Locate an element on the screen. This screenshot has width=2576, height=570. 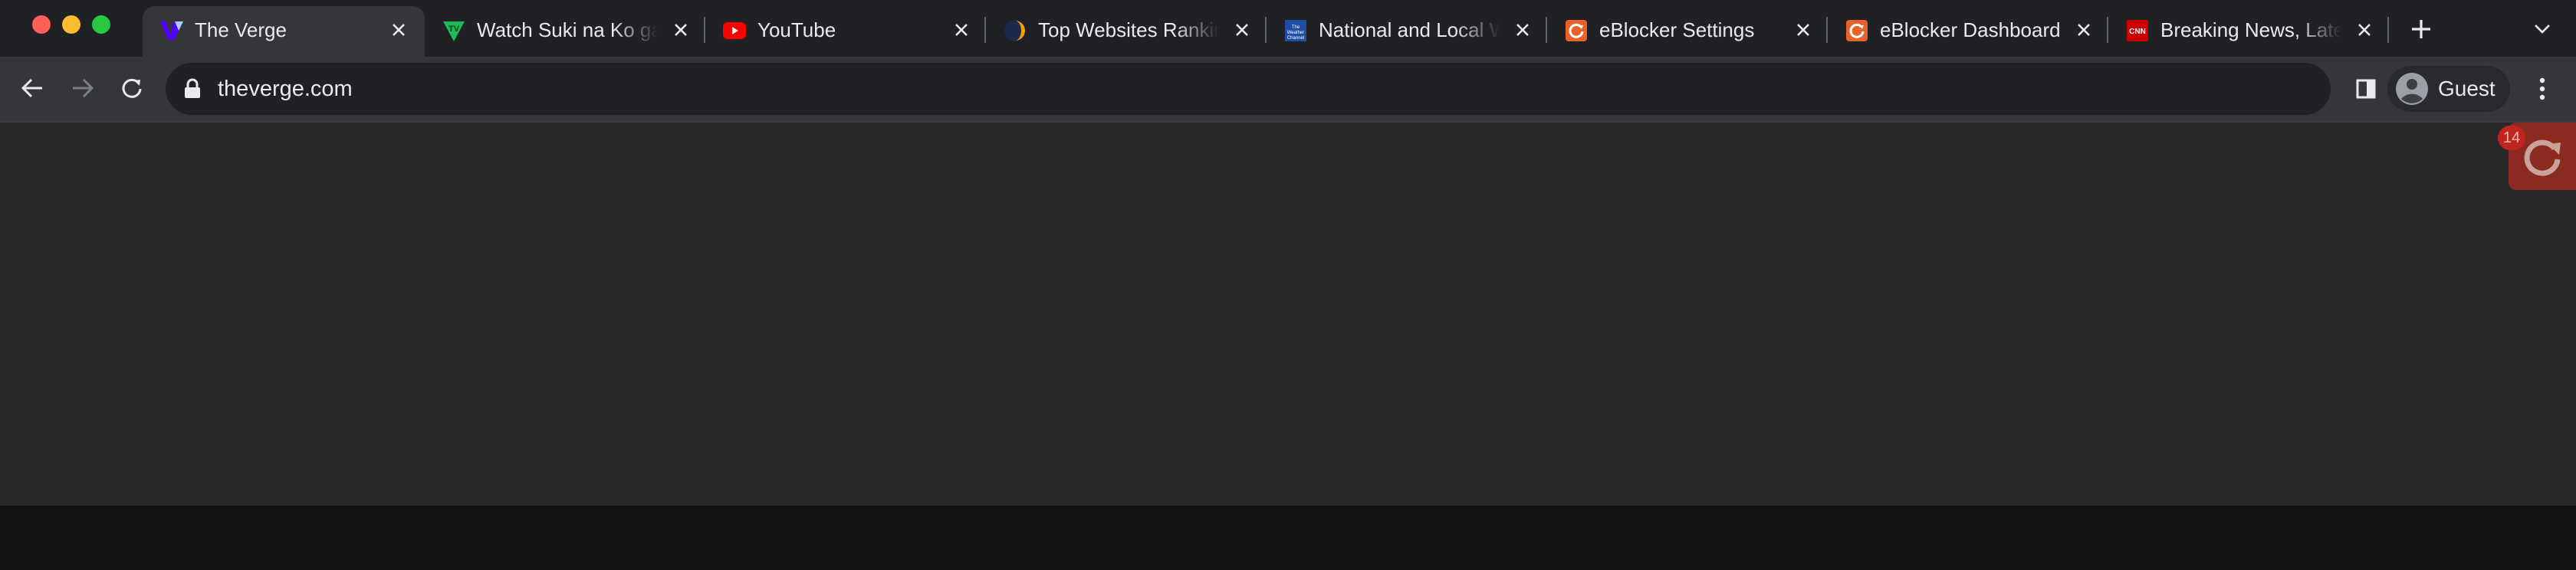
youtube-icon is located at coordinates (735, 30).